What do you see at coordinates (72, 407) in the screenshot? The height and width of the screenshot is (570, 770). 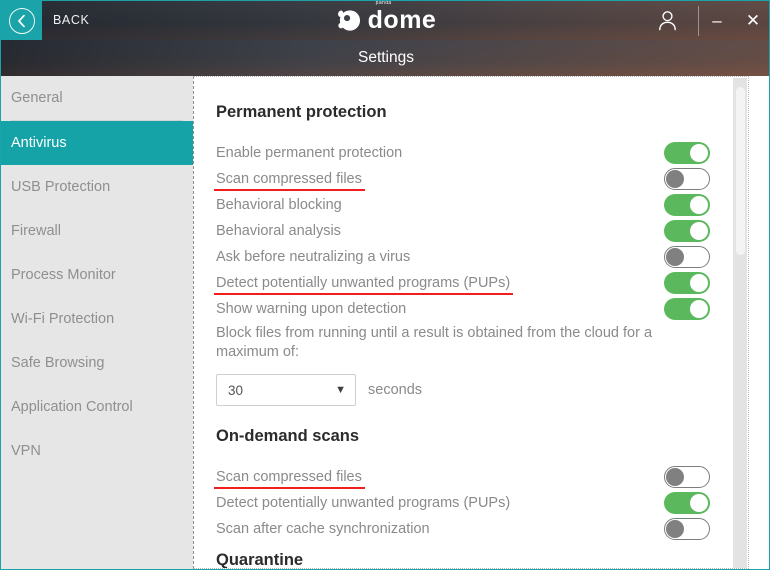 I see `sidebar-item-label: Application Control` at bounding box center [72, 407].